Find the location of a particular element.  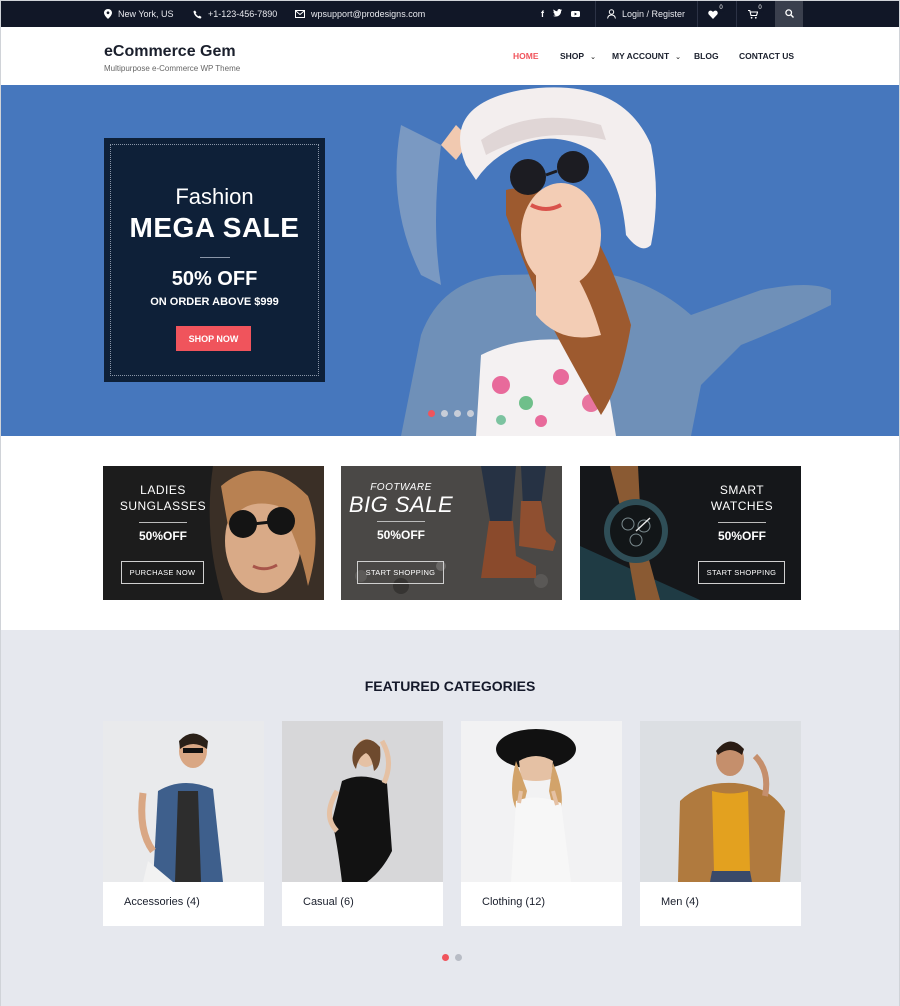

phone-icon is located at coordinates (197, 14).